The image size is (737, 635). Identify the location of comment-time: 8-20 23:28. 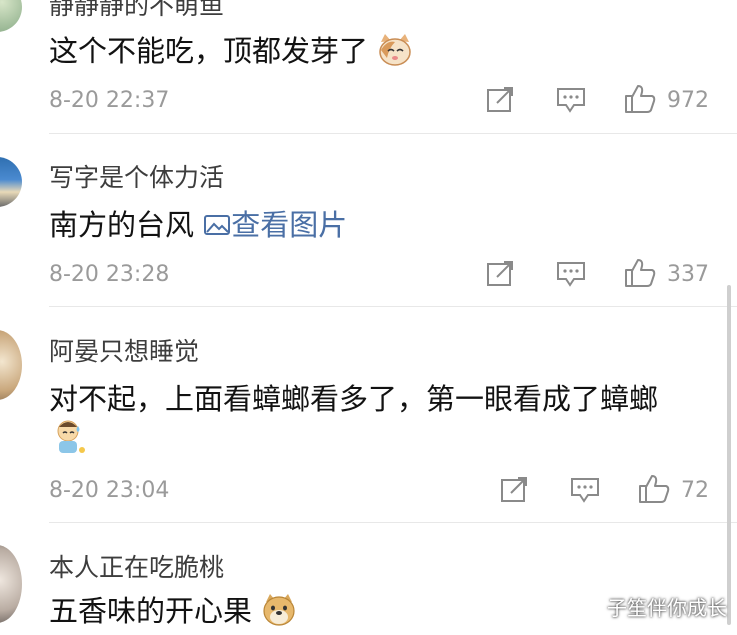
(109, 274).